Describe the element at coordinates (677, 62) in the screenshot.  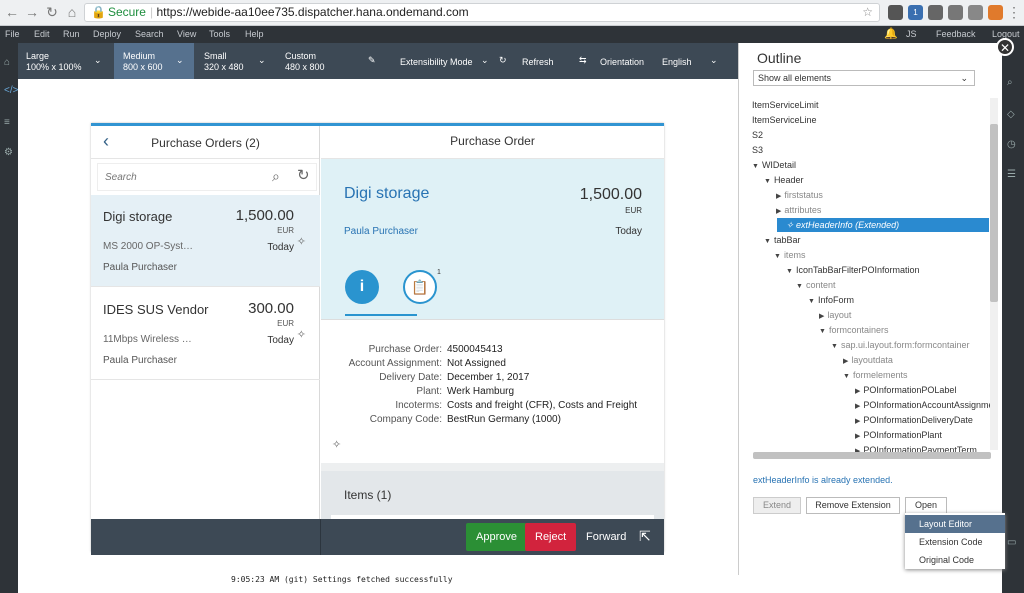
I see `language-select: English` at that location.